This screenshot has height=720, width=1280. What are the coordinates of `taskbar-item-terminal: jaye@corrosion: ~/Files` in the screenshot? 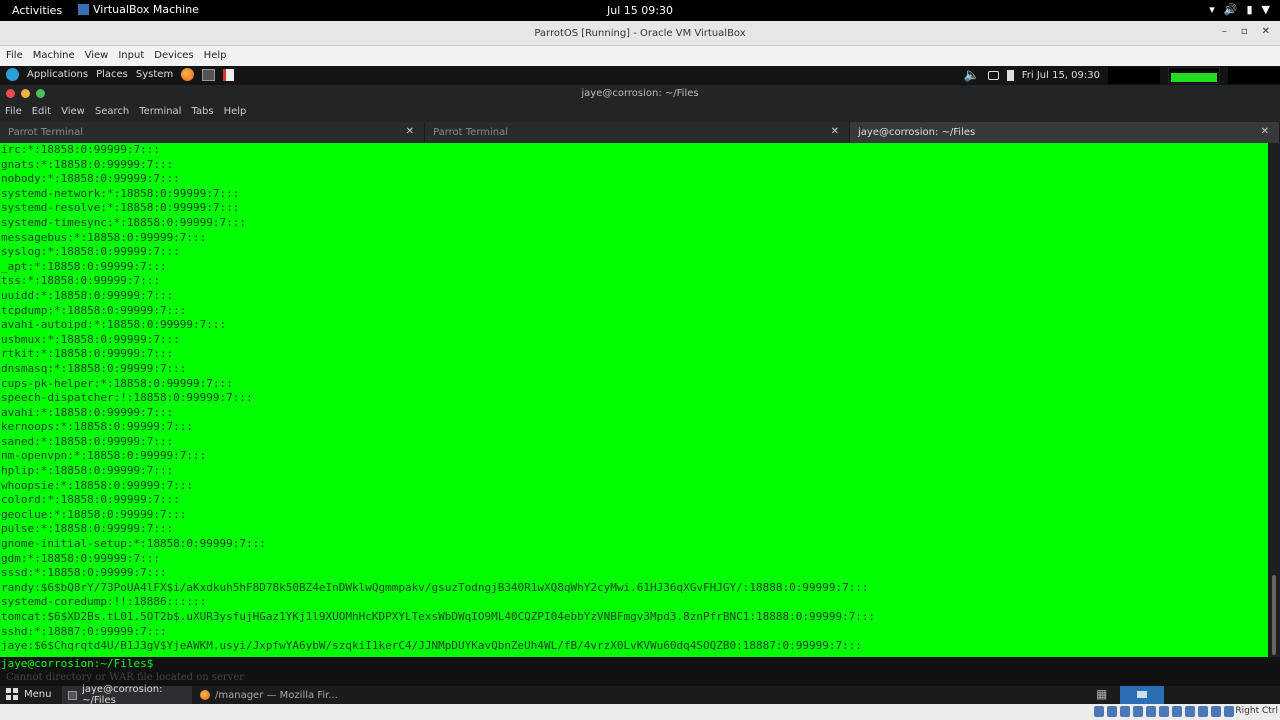 It's located at (127, 695).